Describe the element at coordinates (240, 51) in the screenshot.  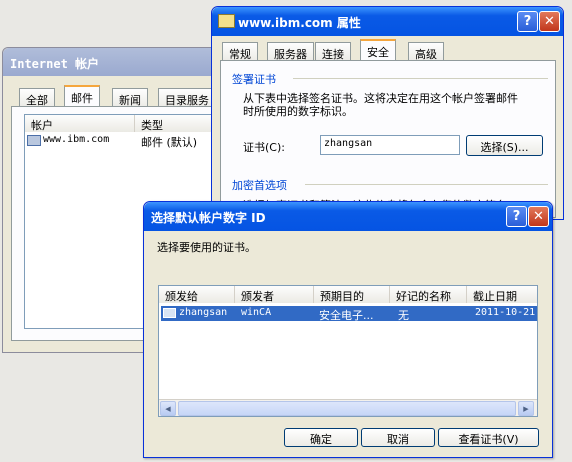
I see `tab-general: 常规` at that location.